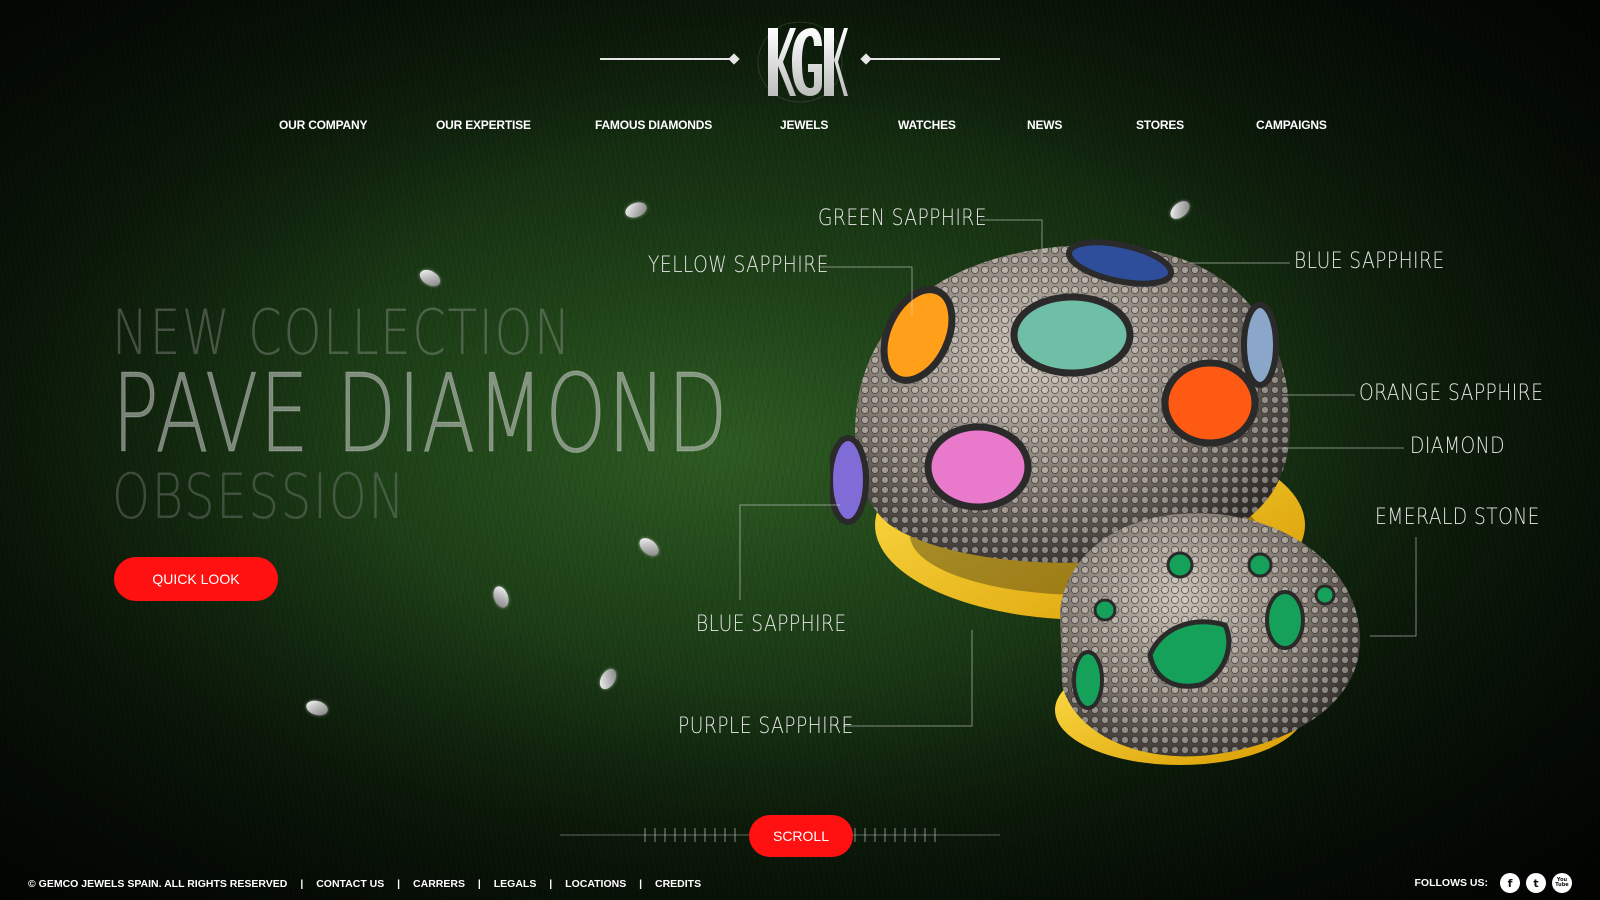 The image size is (1600, 900). Describe the element at coordinates (771, 624) in the screenshot. I see `callout-blue-sapphire-bottom: BLUE SAPPHIRE` at that location.